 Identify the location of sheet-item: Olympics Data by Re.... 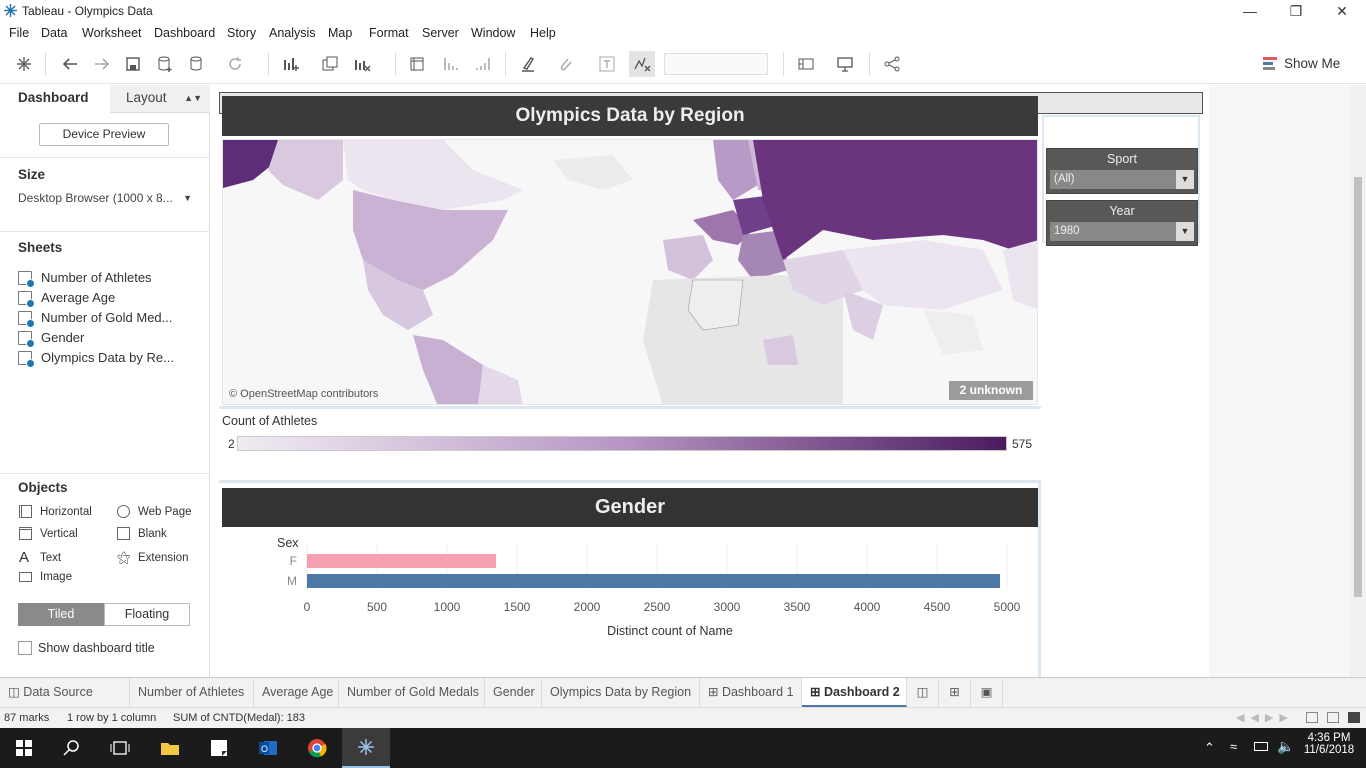
(96, 359).